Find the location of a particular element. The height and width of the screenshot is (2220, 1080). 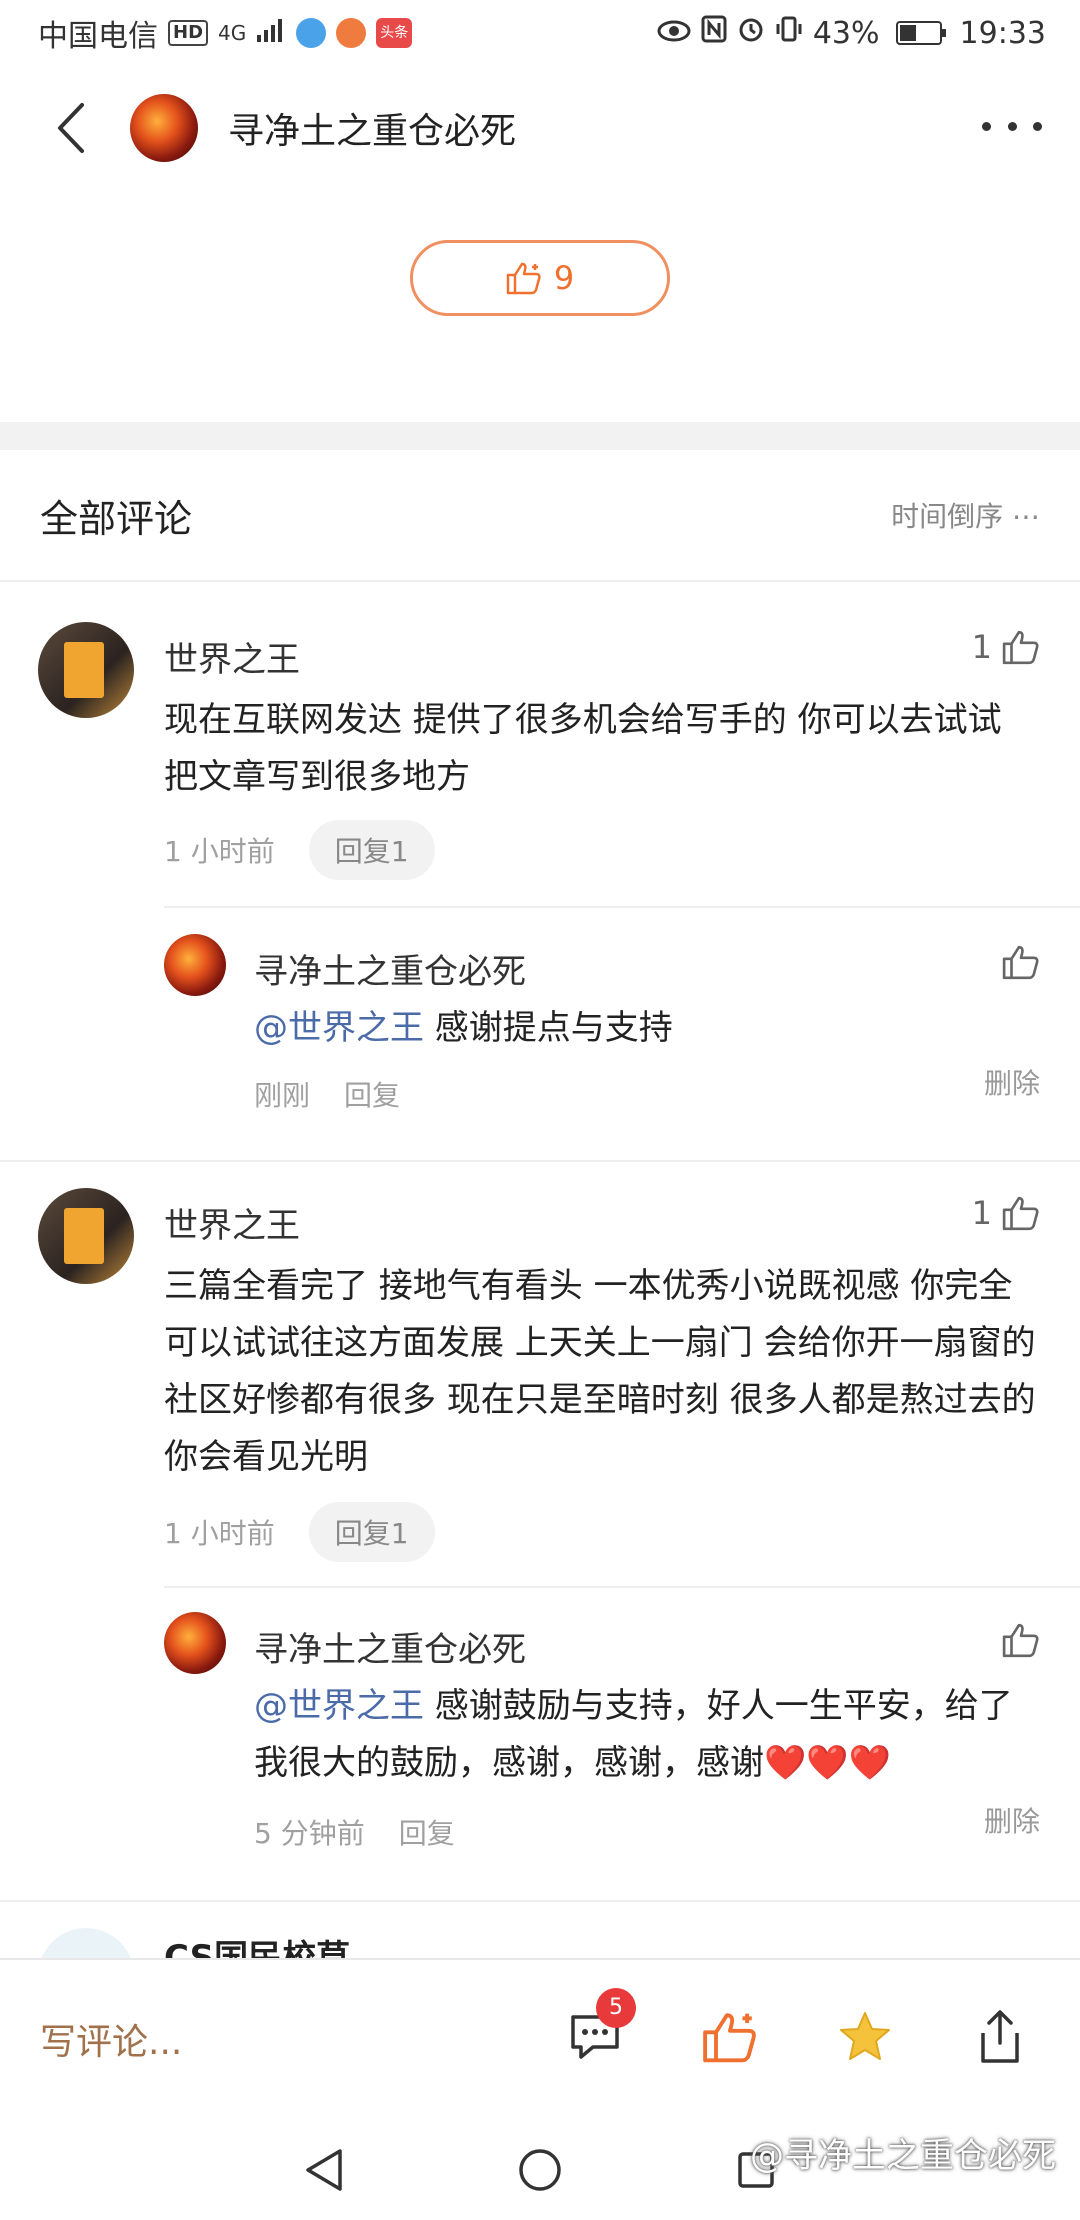

share-button is located at coordinates (1000, 2037).